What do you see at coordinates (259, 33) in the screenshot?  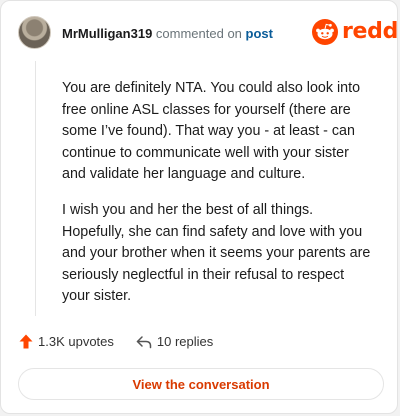 I see `post-link: post` at bounding box center [259, 33].